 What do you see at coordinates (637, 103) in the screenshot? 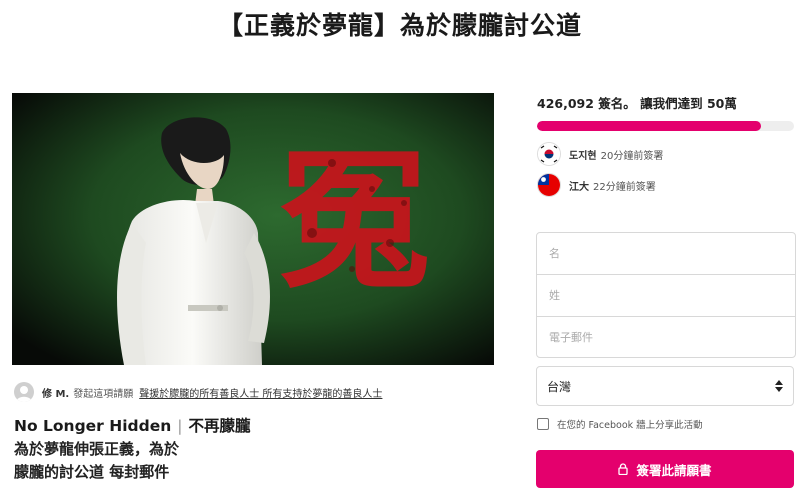
I see `signature-count: 426,092 簽名。 讓我們達到 50萬` at bounding box center [637, 103].